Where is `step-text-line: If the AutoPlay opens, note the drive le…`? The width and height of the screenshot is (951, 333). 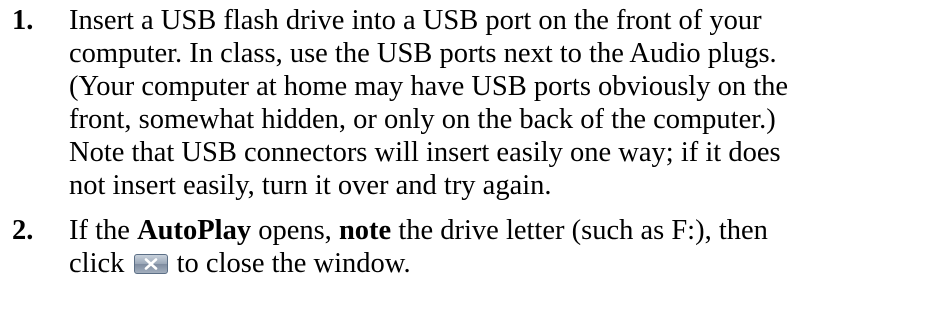 step-text-line: If the AutoPlay opens, note the drive le… is located at coordinates (510, 230).